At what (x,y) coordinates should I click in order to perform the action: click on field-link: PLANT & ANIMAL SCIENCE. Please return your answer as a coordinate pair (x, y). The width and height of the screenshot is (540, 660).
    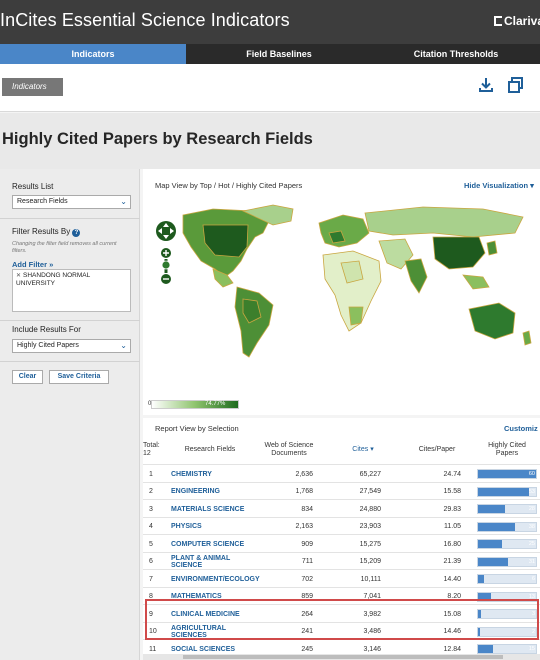
    Looking at the image, I should click on (211, 562).